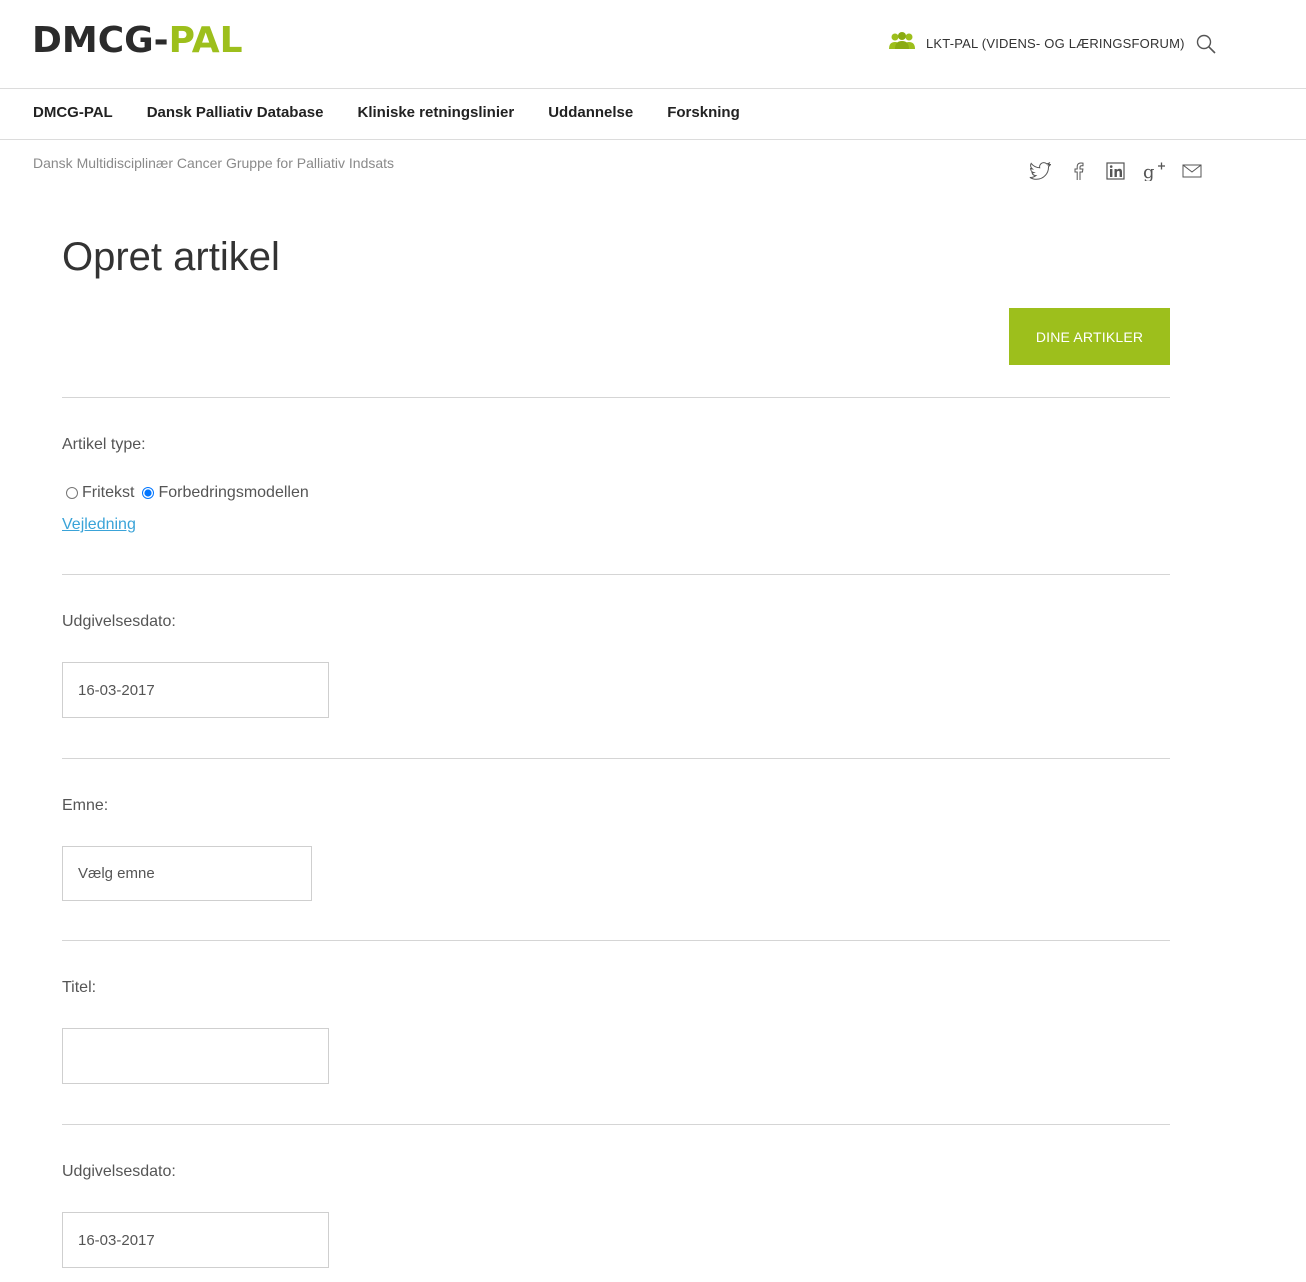 This screenshot has width=1306, height=1282. Describe the element at coordinates (187, 873) in the screenshot. I see `topic-select` at that location.